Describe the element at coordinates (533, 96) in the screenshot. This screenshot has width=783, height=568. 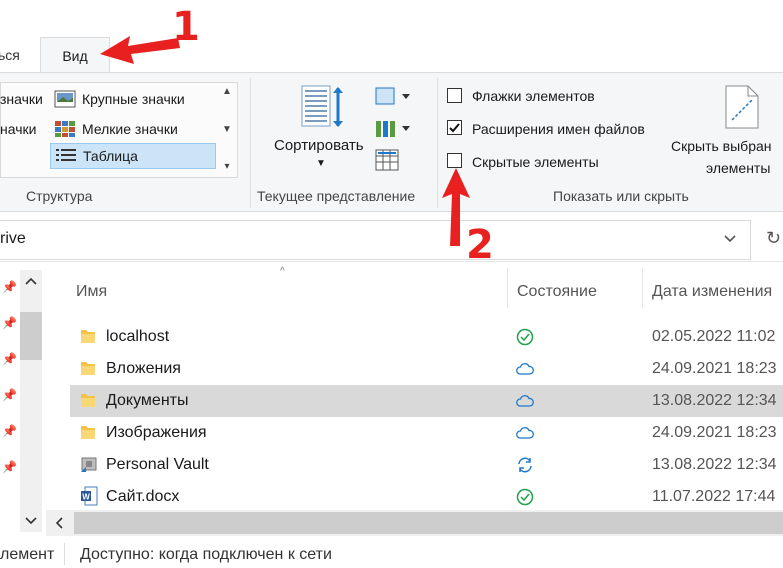
I see `item-checkboxes-label: Флажки элементов` at that location.